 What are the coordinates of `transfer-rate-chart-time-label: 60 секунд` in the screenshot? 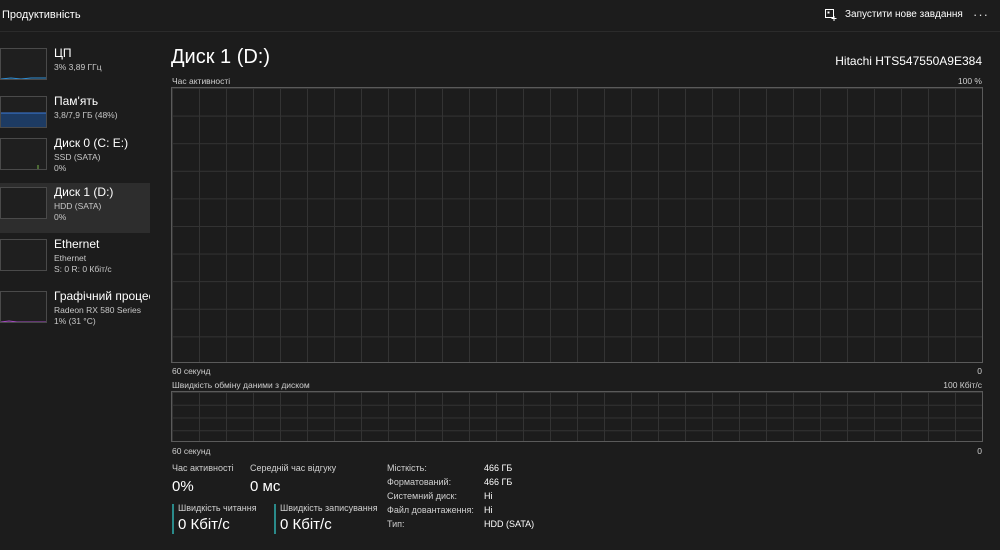 It's located at (191, 451).